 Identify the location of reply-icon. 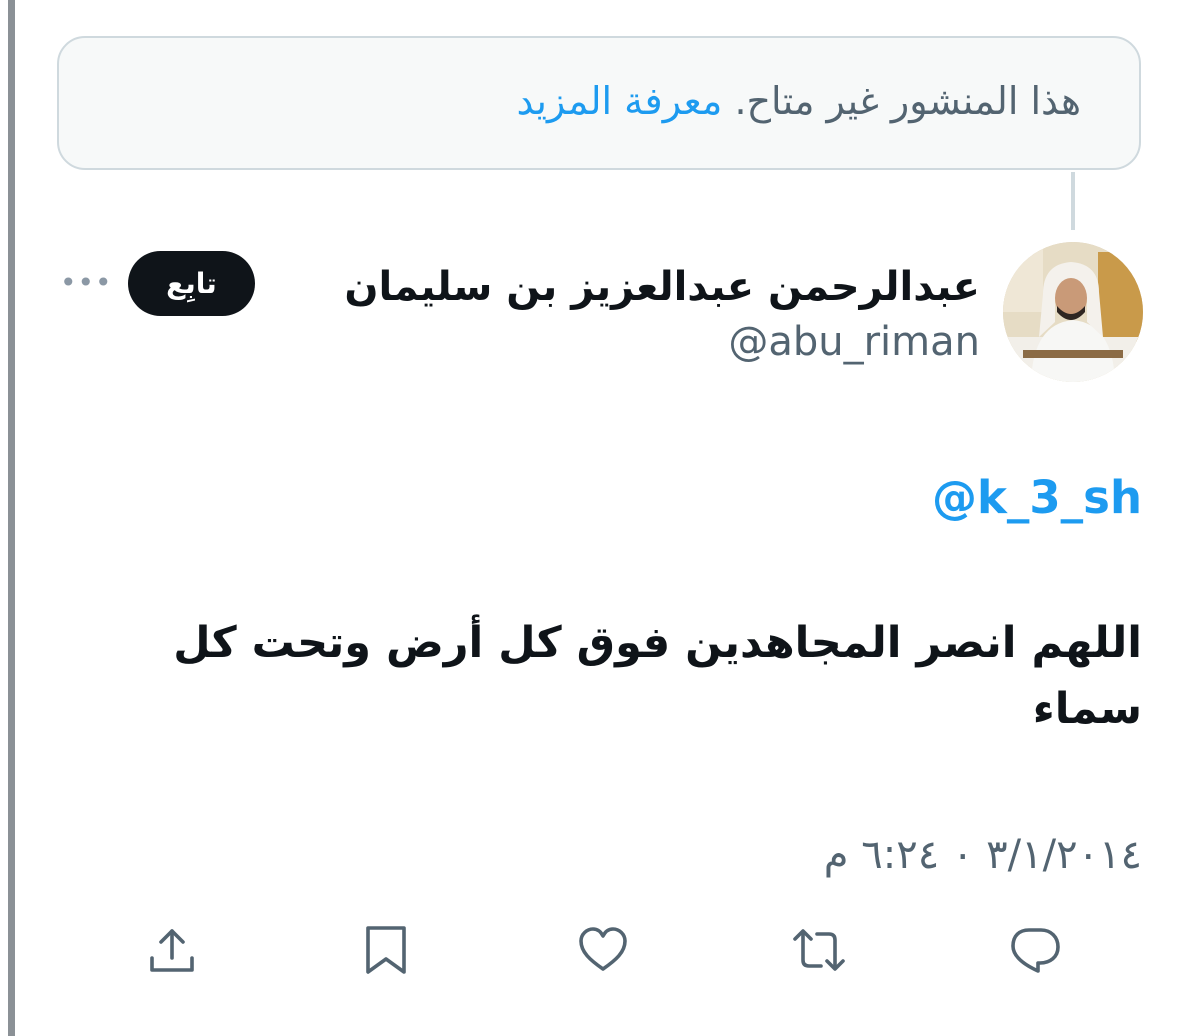
(1035, 950).